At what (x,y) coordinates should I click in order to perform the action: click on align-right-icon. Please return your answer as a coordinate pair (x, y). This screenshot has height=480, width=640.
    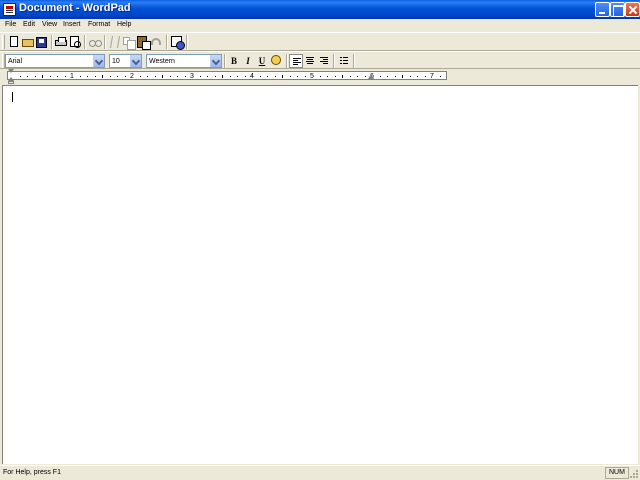
    Looking at the image, I should click on (324, 61).